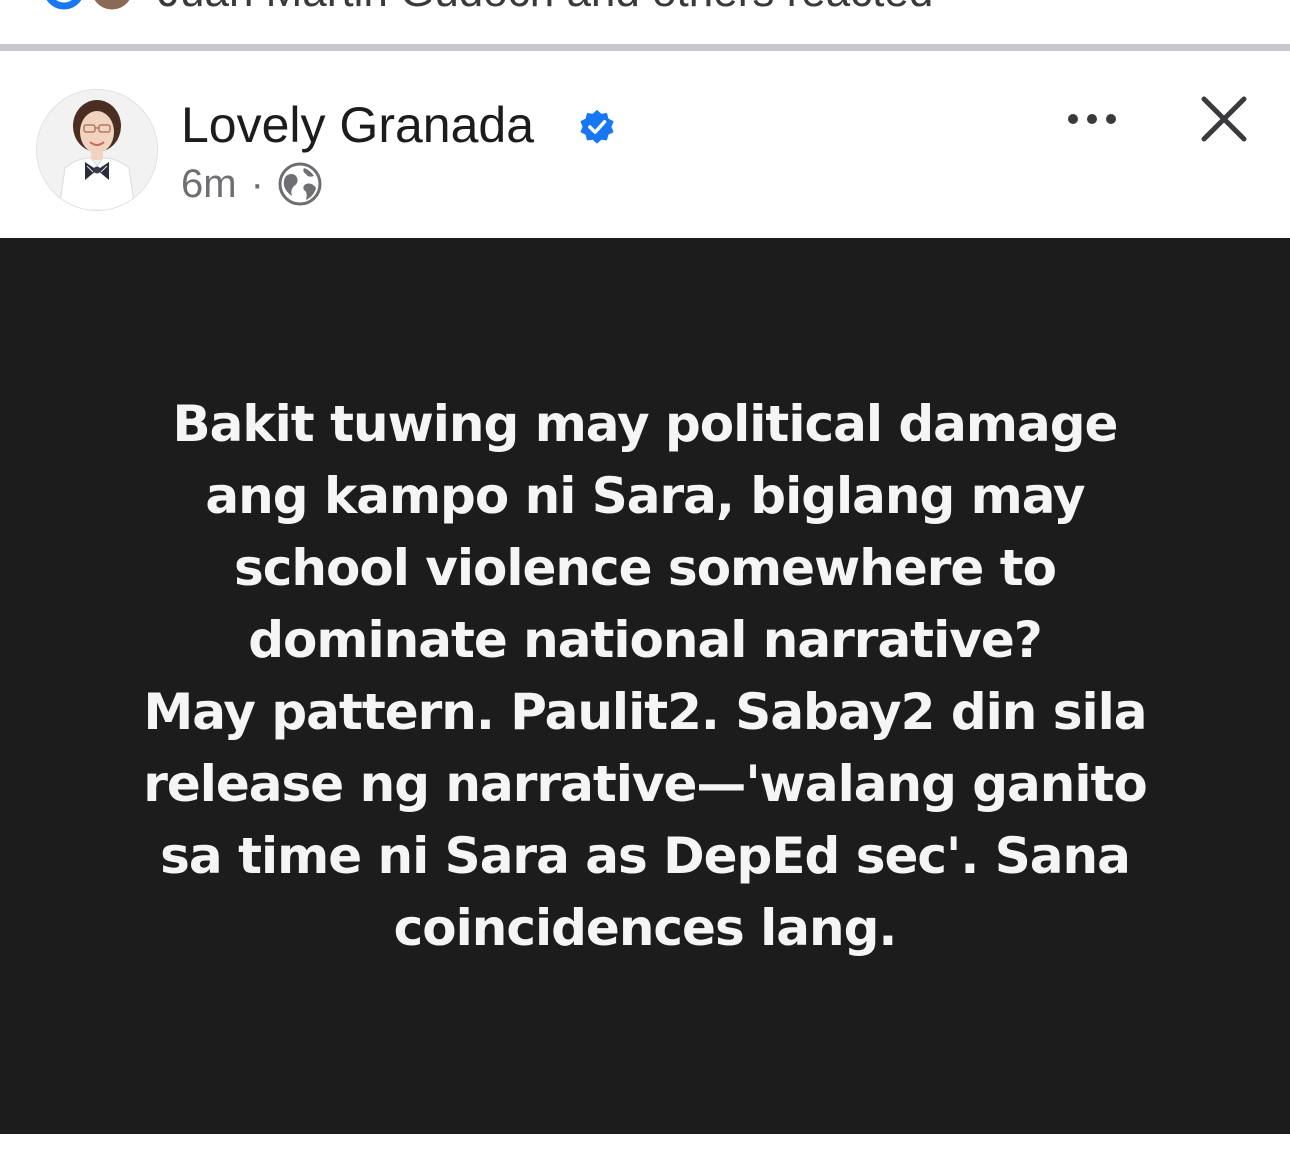 Image resolution: width=1290 pixels, height=1162 pixels. I want to click on more-horizontal-icon, so click(1092, 119).